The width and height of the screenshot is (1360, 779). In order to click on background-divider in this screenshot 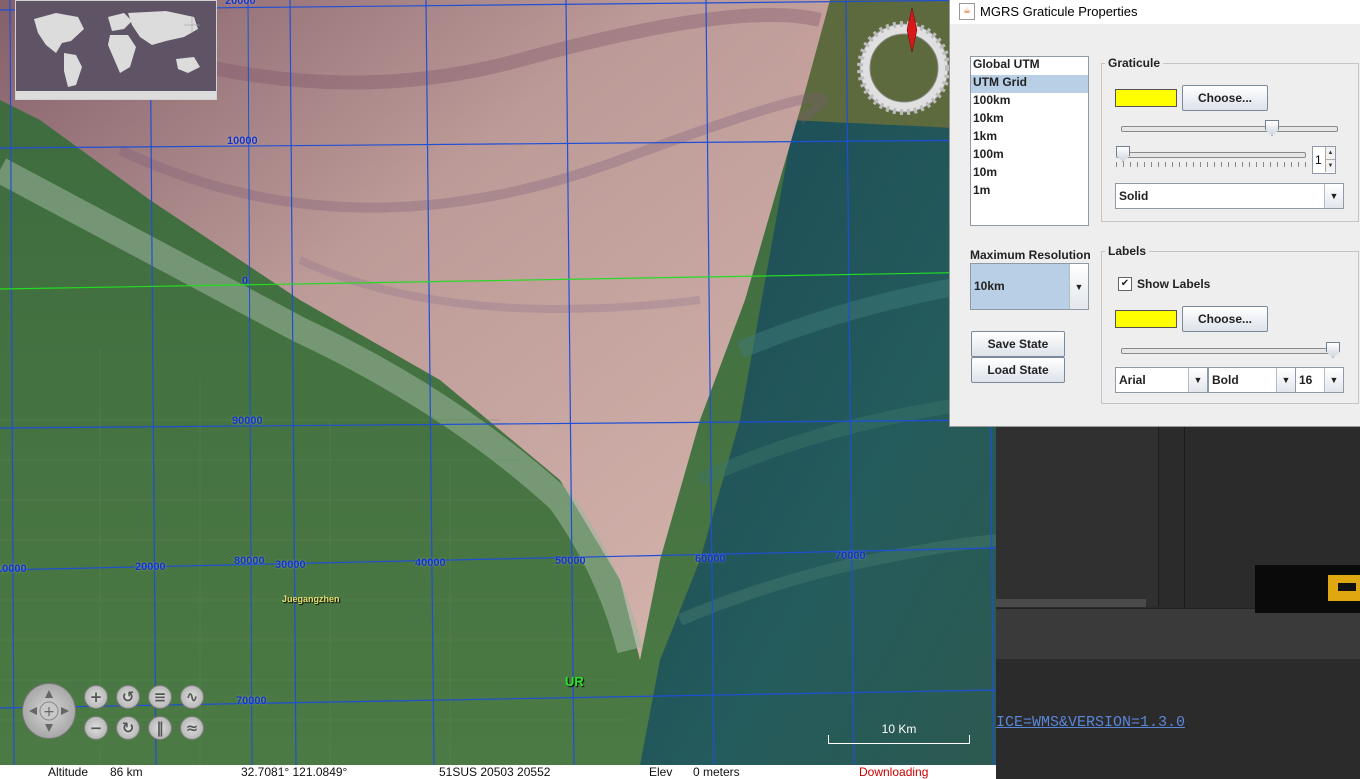, I will do `click(1184, 528)`.